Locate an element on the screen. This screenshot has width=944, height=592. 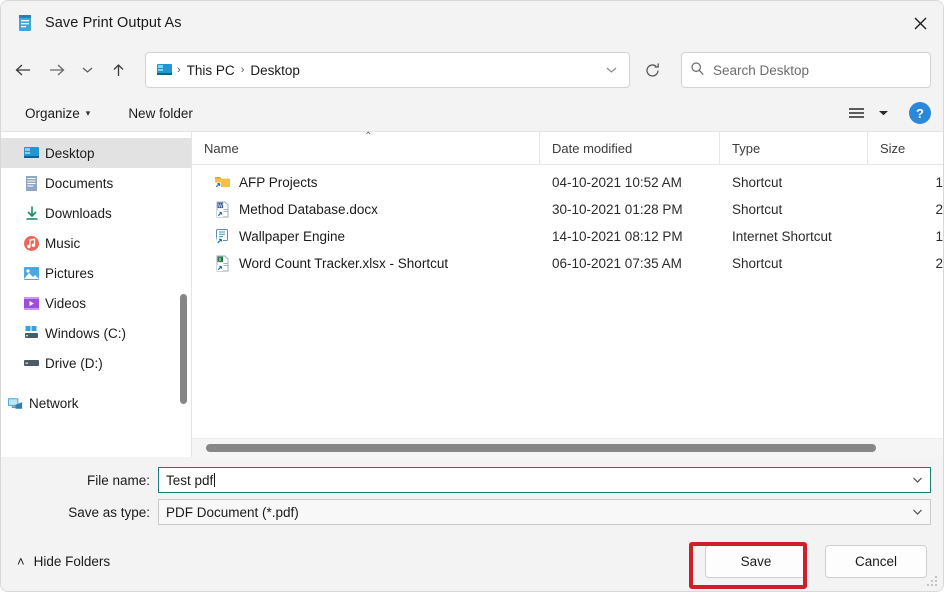
help-button: ? is located at coordinates (920, 113).